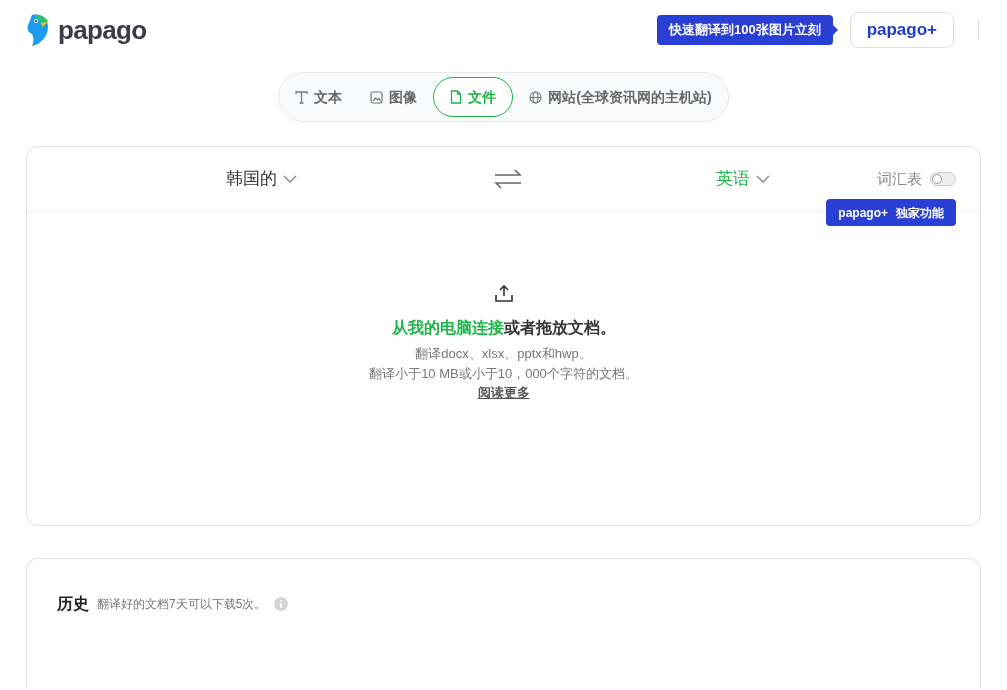 The width and height of the screenshot is (1007, 690). What do you see at coordinates (503, 293) in the screenshot?
I see `upload-icon` at bounding box center [503, 293].